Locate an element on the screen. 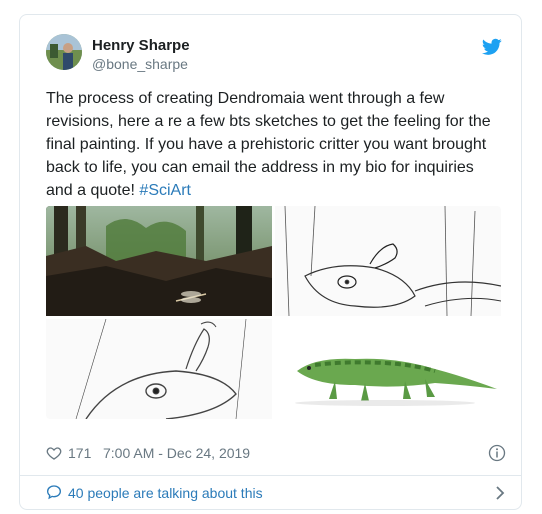  sketch-lizard-closeup-icon is located at coordinates (161, 369).